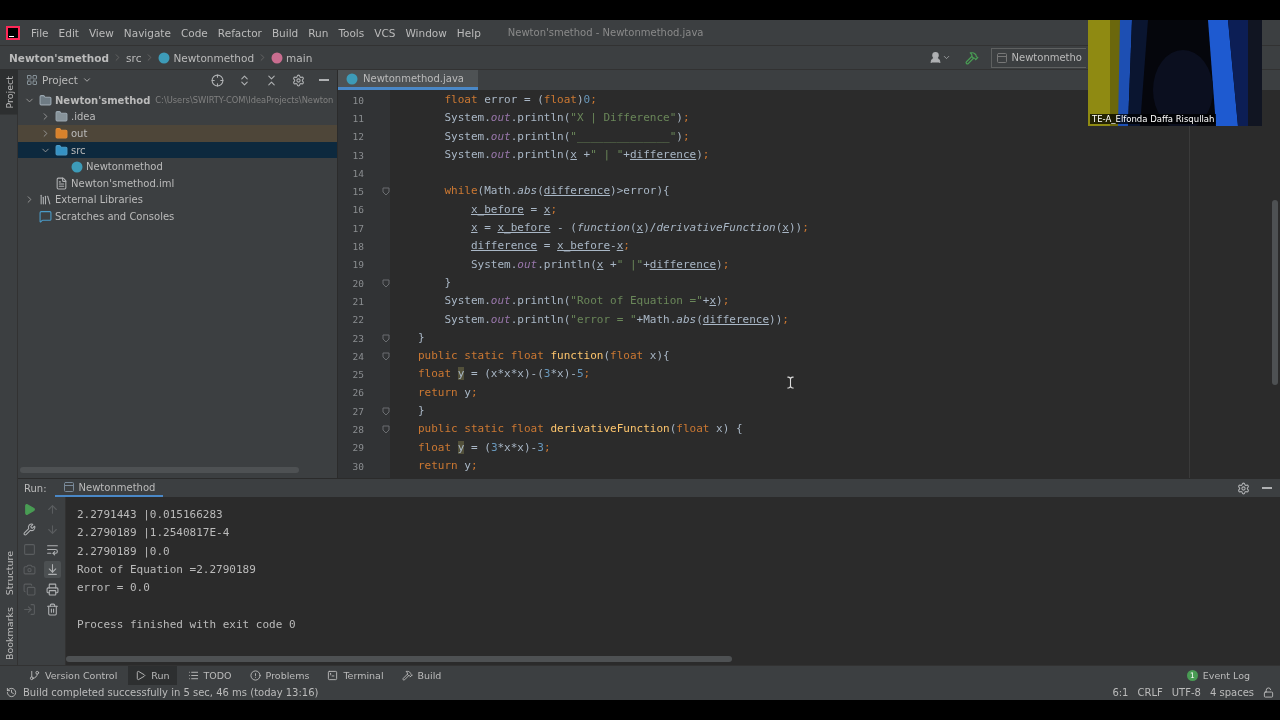 This screenshot has width=1280, height=720. I want to click on breadcrumb: Newtonmethod, so click(206, 57).